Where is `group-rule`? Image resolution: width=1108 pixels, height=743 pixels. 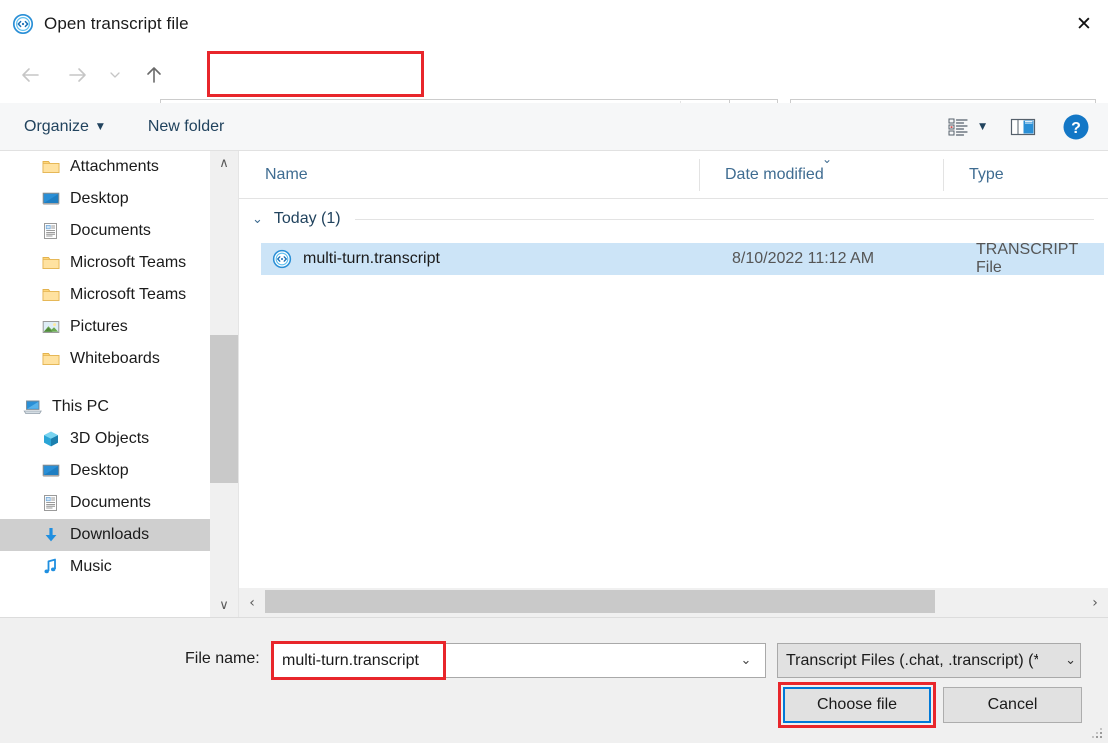 group-rule is located at coordinates (724, 219).